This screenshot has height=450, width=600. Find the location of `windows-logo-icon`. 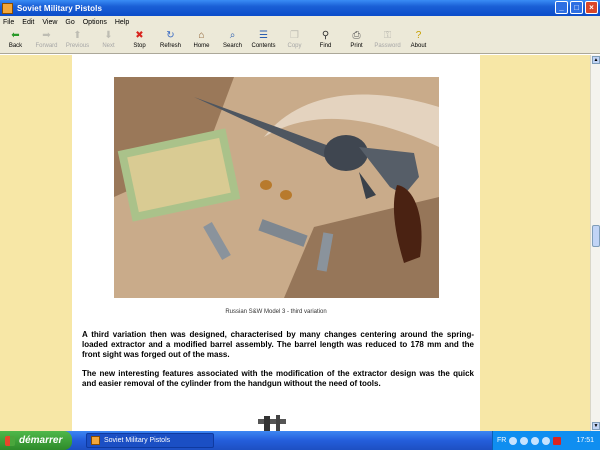

windows-logo-icon is located at coordinates (10, 440).